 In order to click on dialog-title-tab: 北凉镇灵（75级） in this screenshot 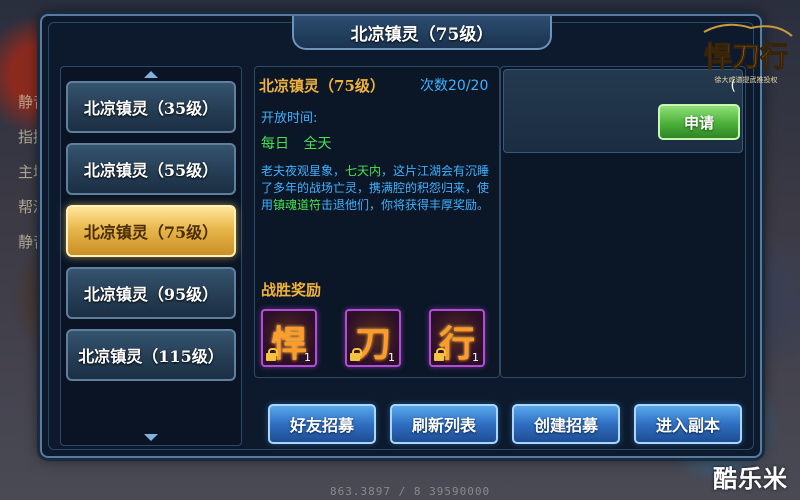, I will do `click(422, 33)`.